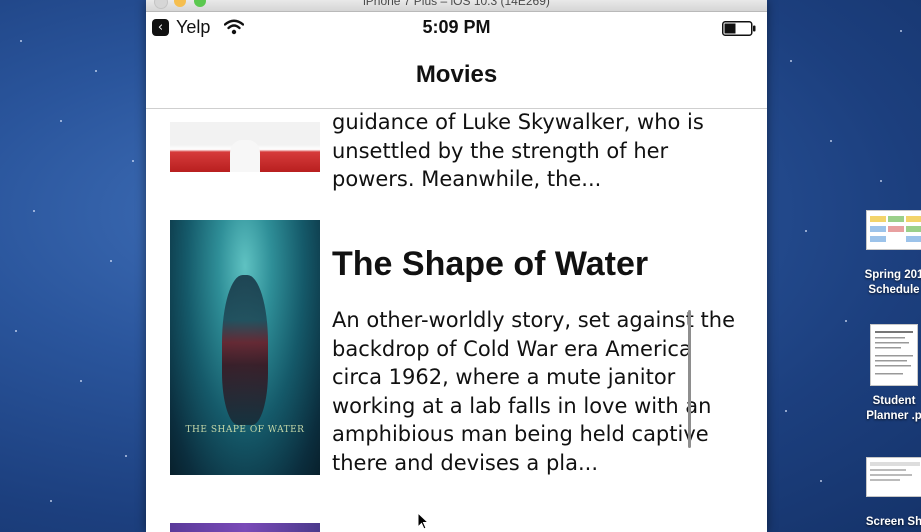 The height and width of the screenshot is (532, 921). I want to click on status-bar: ‹ Yelp 5:09 PM, so click(456, 28).